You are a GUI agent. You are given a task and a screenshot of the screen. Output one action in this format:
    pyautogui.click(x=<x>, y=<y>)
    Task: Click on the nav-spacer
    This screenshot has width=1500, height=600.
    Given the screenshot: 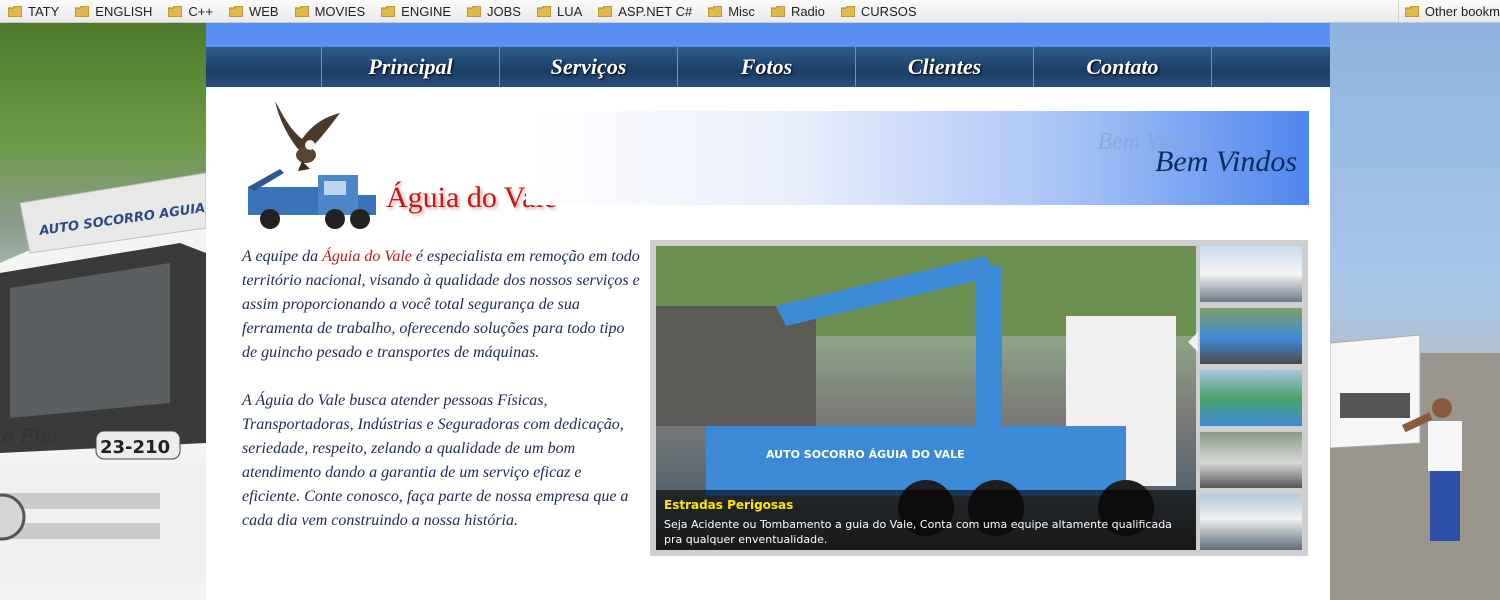 What is the action you would take?
    pyautogui.click(x=264, y=67)
    